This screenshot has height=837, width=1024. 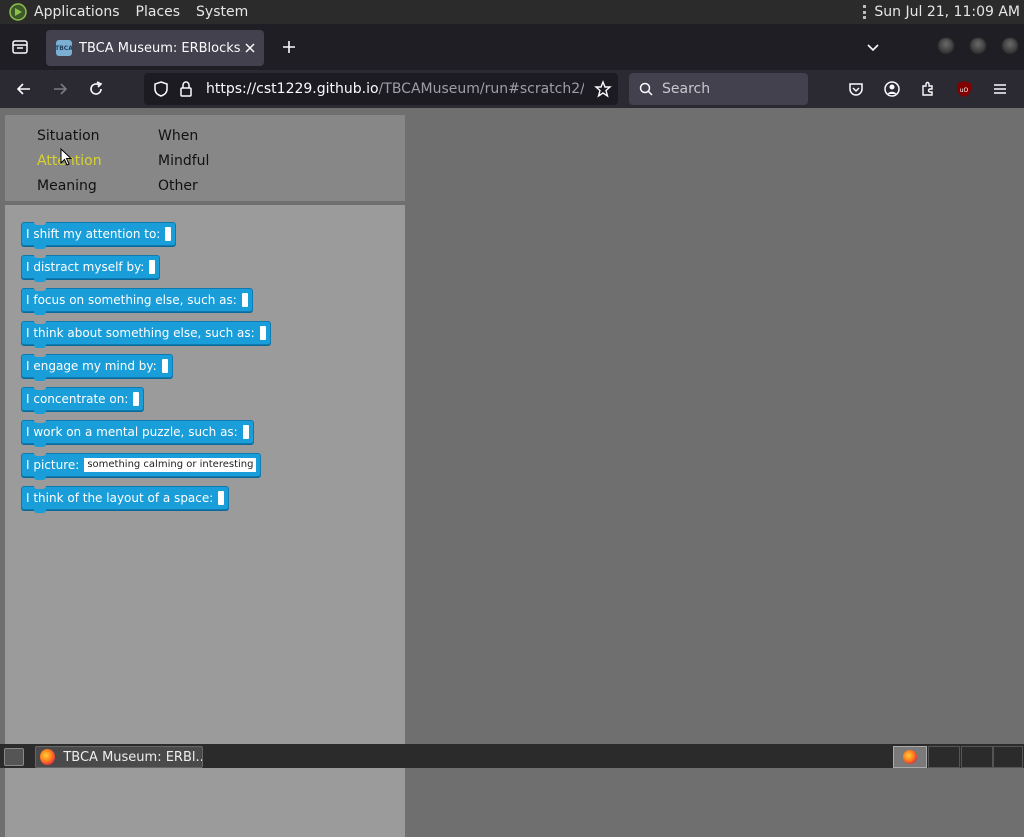 I want to click on new-tab-icon, so click(x=289, y=47).